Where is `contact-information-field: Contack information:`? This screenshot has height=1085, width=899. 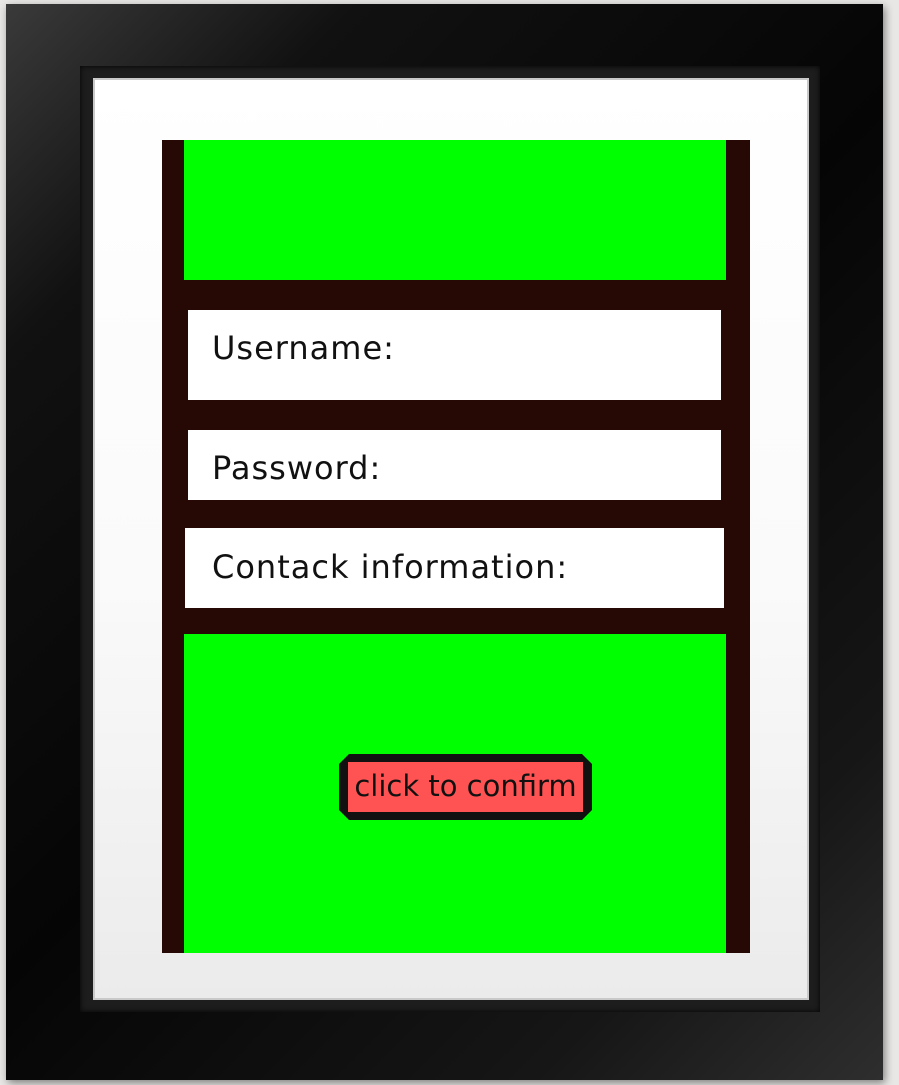 contact-information-field: Contack information: is located at coordinates (454, 568).